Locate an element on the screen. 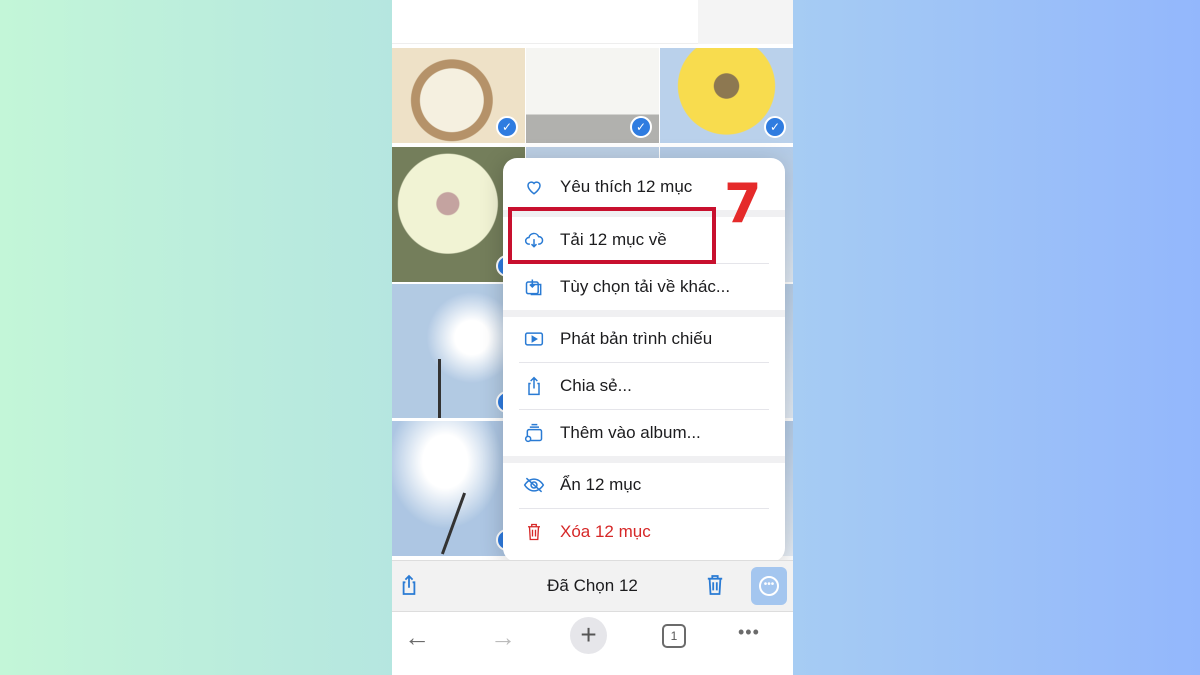  add-album-icon is located at coordinates (534, 433).